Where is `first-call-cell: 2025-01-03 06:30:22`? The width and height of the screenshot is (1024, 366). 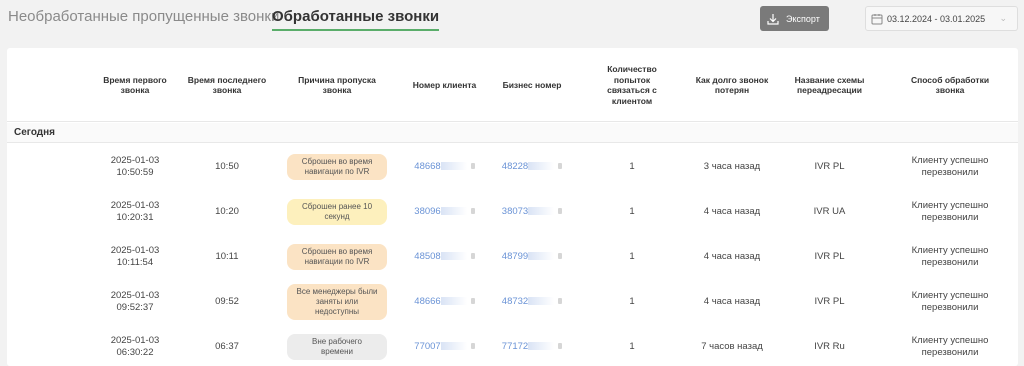 first-call-cell: 2025-01-03 06:30:22 is located at coordinates (135, 345).